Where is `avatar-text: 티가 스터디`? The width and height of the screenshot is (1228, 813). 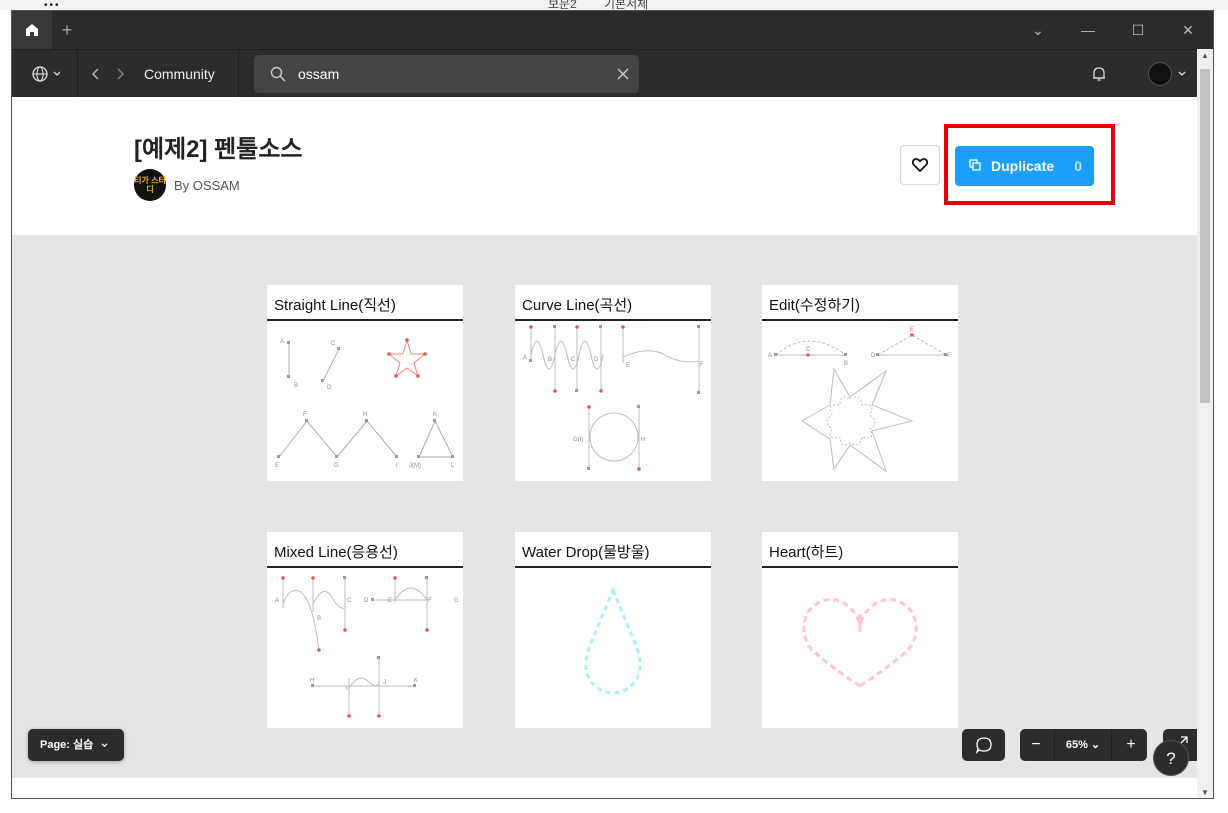 avatar-text: 티가 스터디 is located at coordinates (150, 185).